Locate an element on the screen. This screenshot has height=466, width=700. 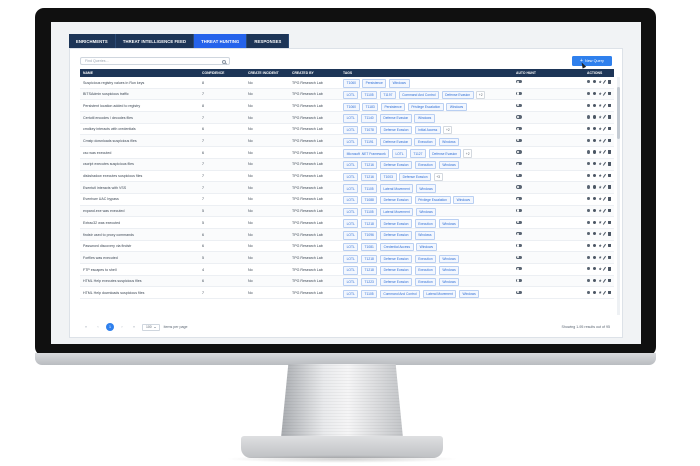
query-name: findstr used to proxy commands is located at coordinates (108, 235).